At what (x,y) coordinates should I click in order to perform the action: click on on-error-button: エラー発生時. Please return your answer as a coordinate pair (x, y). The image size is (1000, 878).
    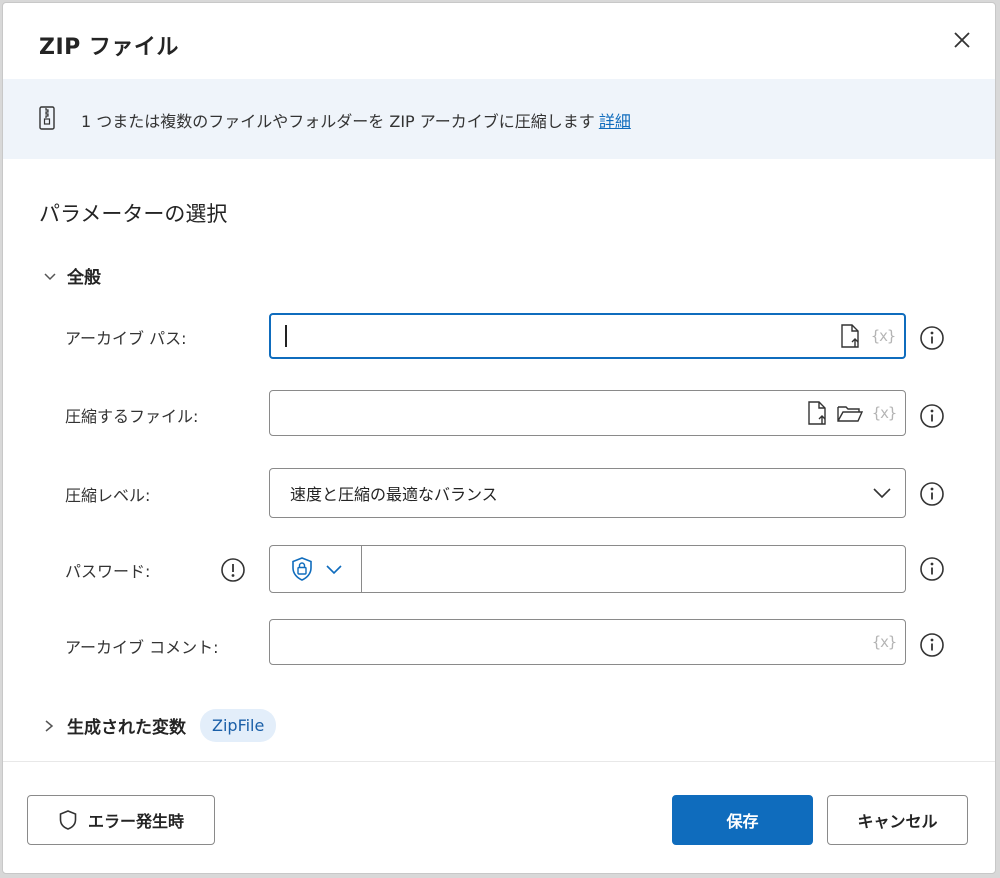
    Looking at the image, I should click on (121, 820).